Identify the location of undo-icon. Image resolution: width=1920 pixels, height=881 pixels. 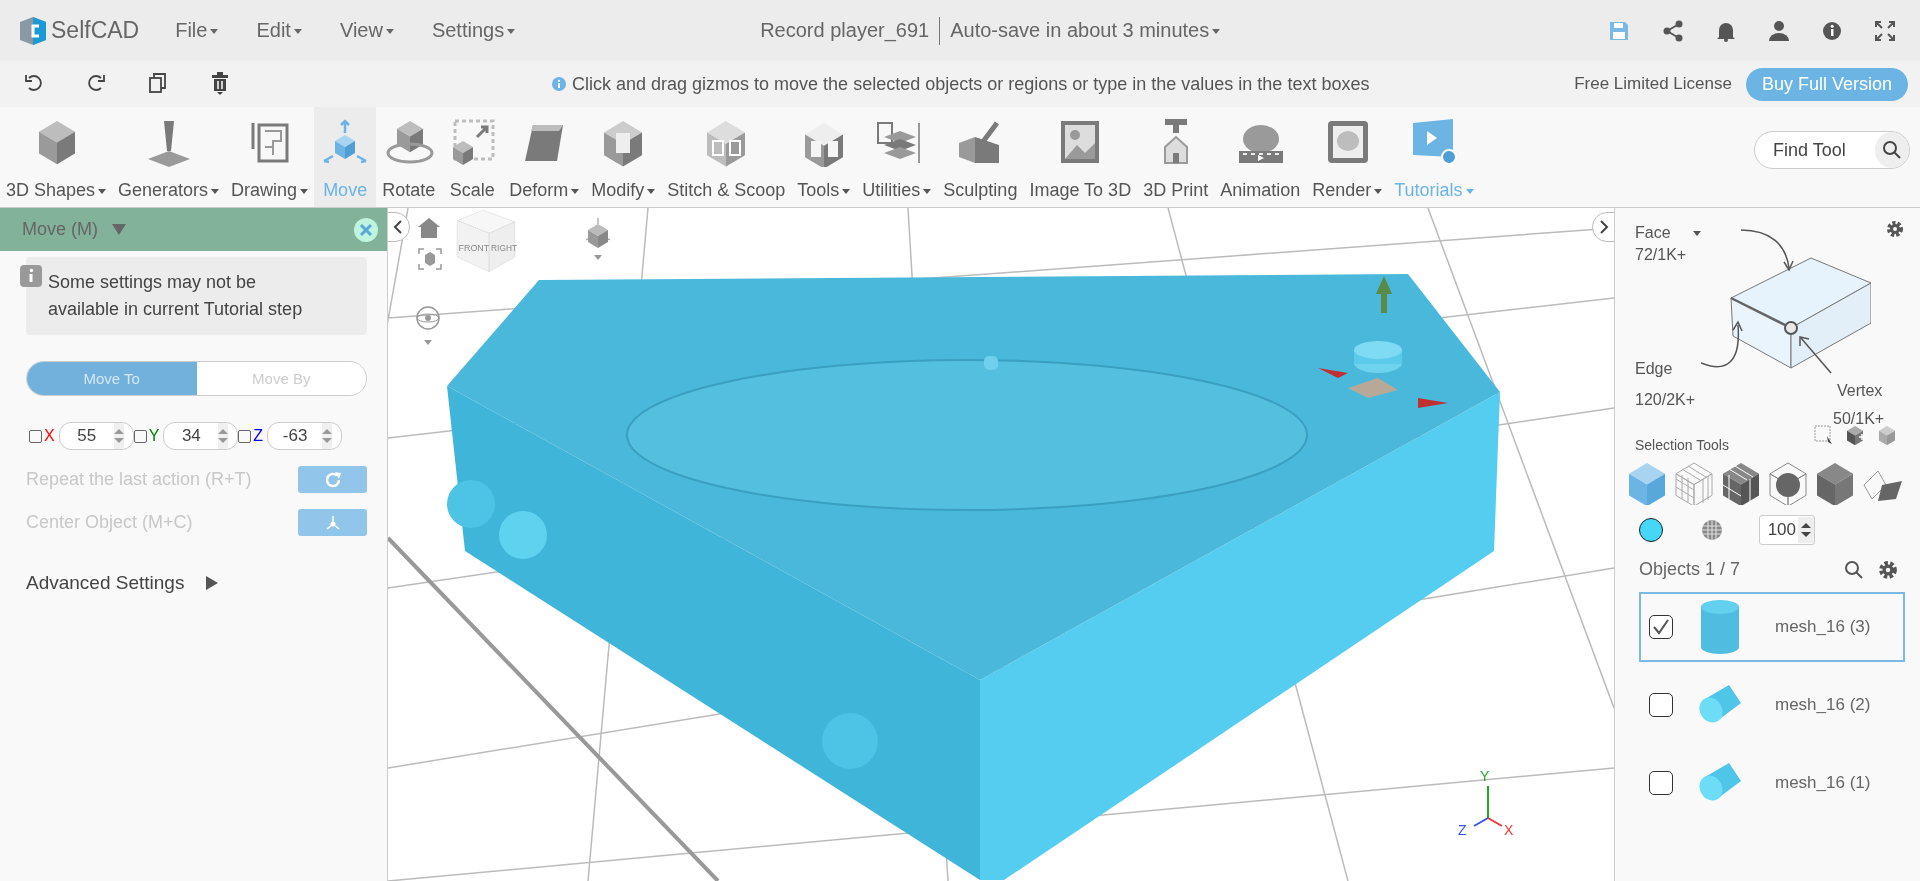
(34, 82).